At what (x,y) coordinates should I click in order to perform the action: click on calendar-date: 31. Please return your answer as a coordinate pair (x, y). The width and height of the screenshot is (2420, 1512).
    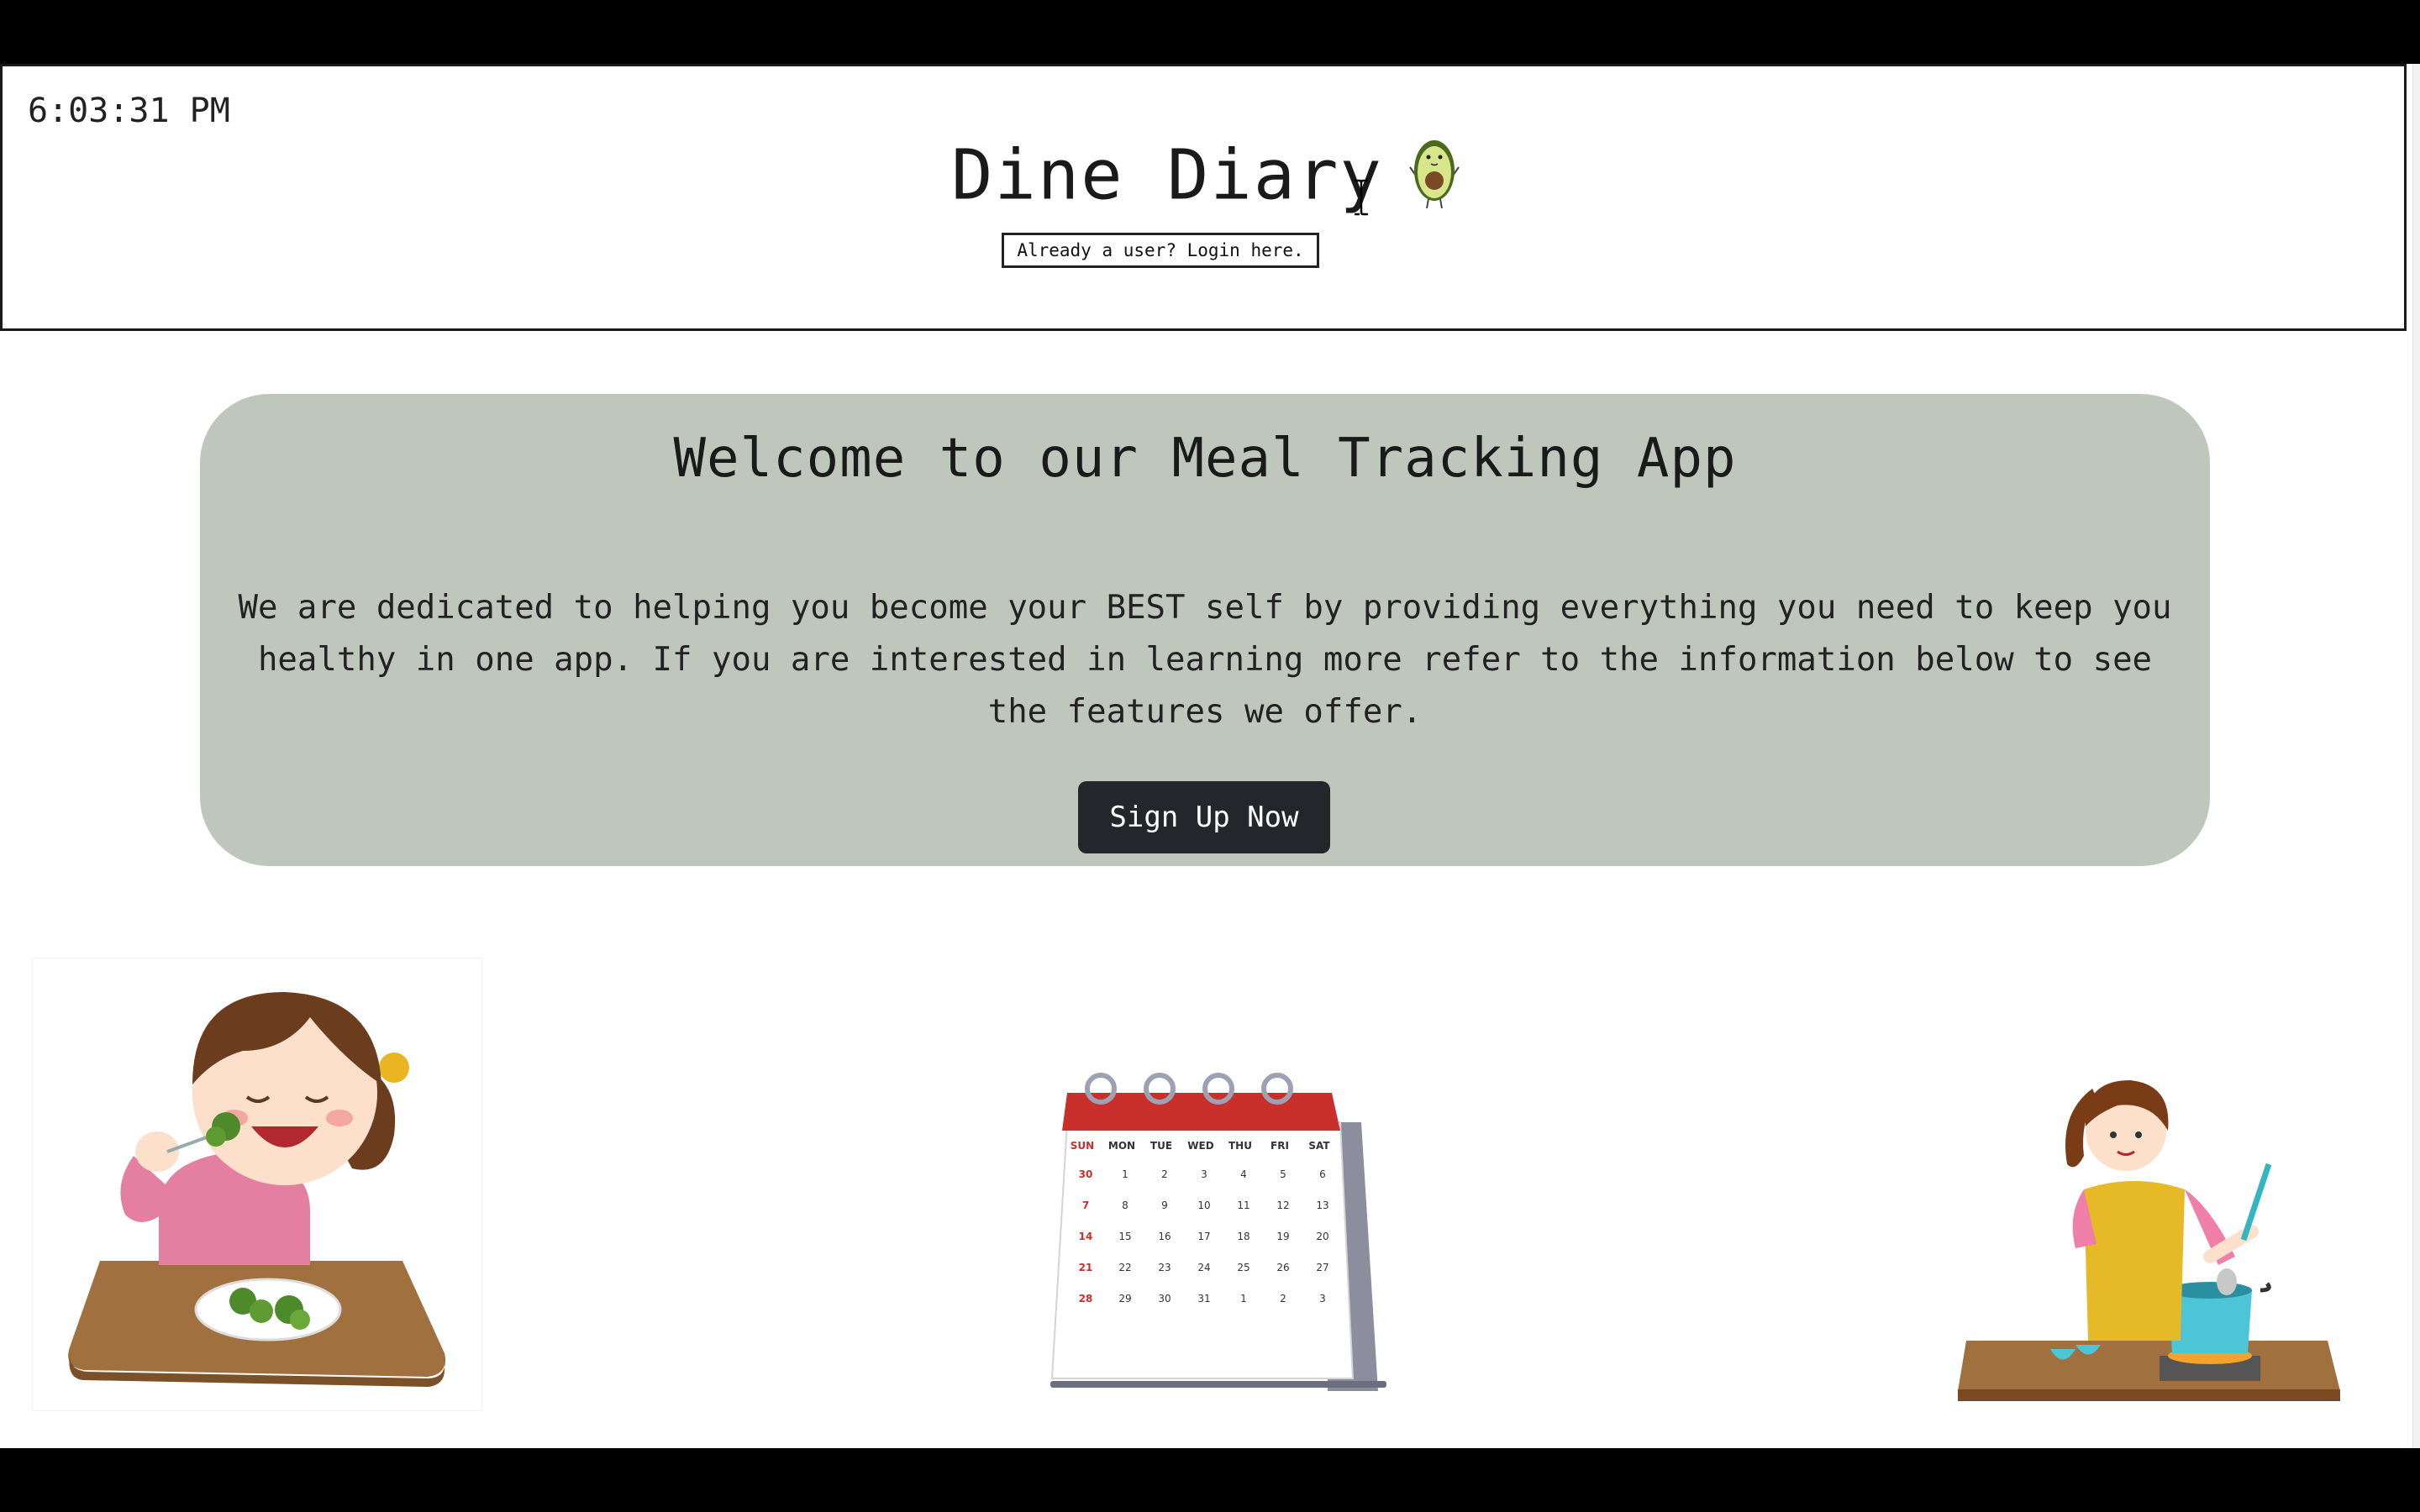
    Looking at the image, I should click on (1203, 1299).